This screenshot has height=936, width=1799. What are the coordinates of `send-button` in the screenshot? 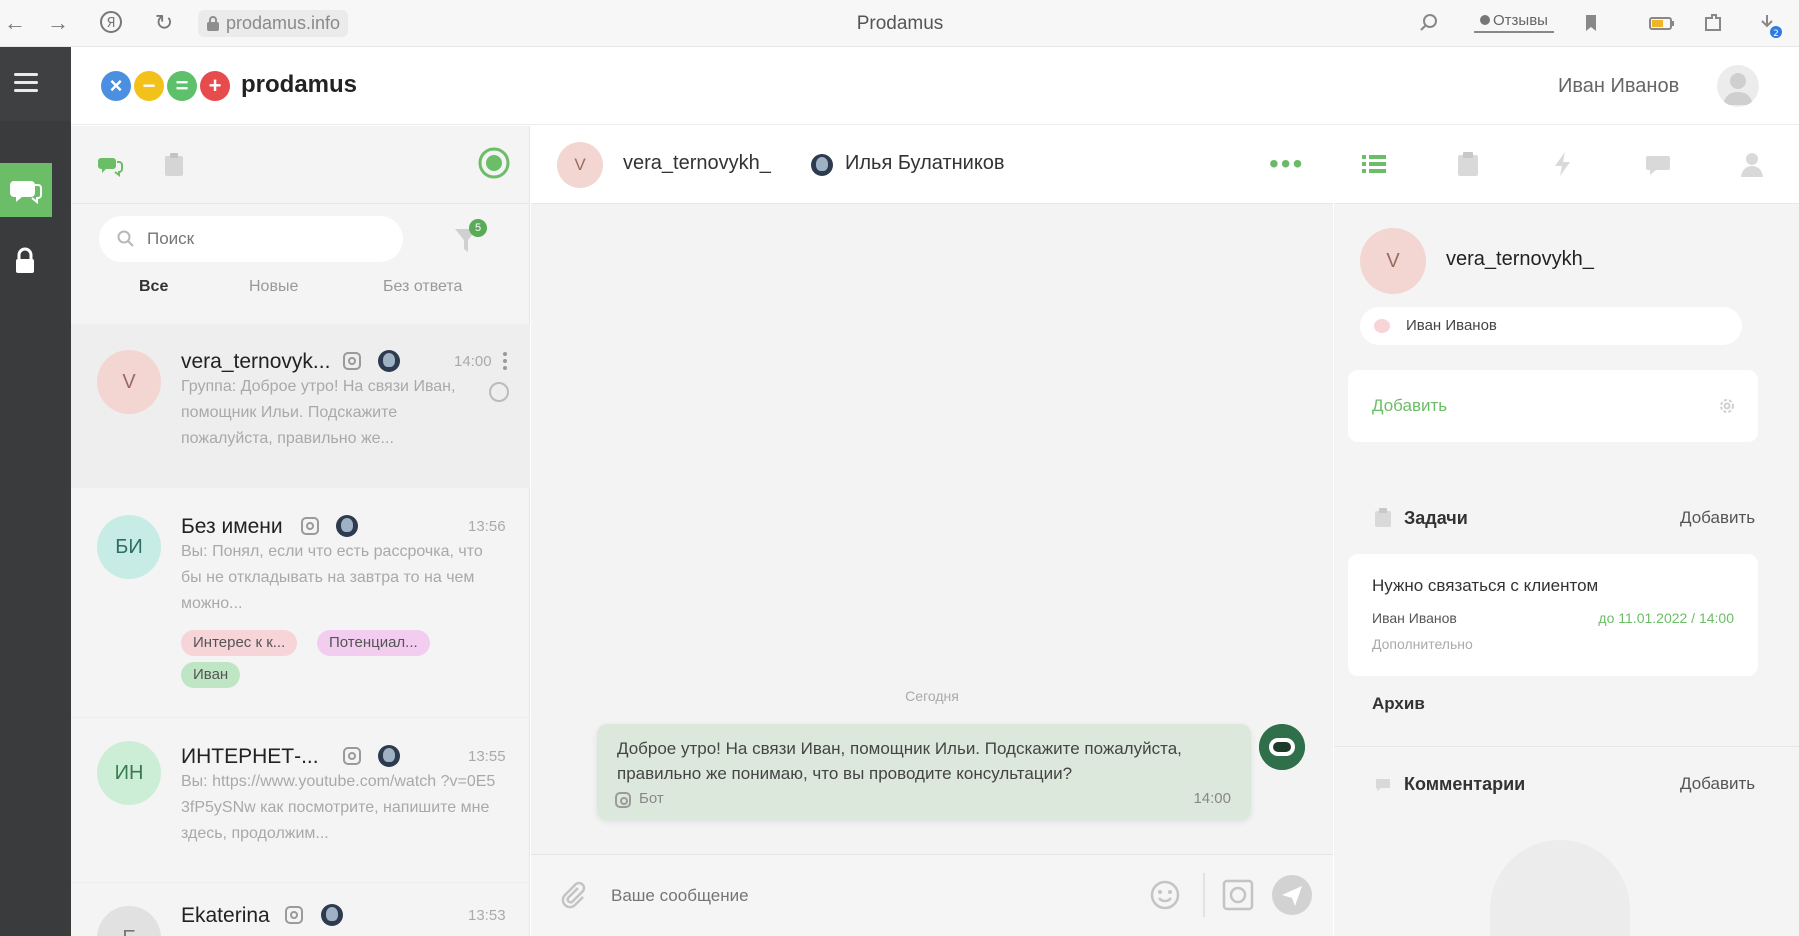 It's located at (1292, 895).